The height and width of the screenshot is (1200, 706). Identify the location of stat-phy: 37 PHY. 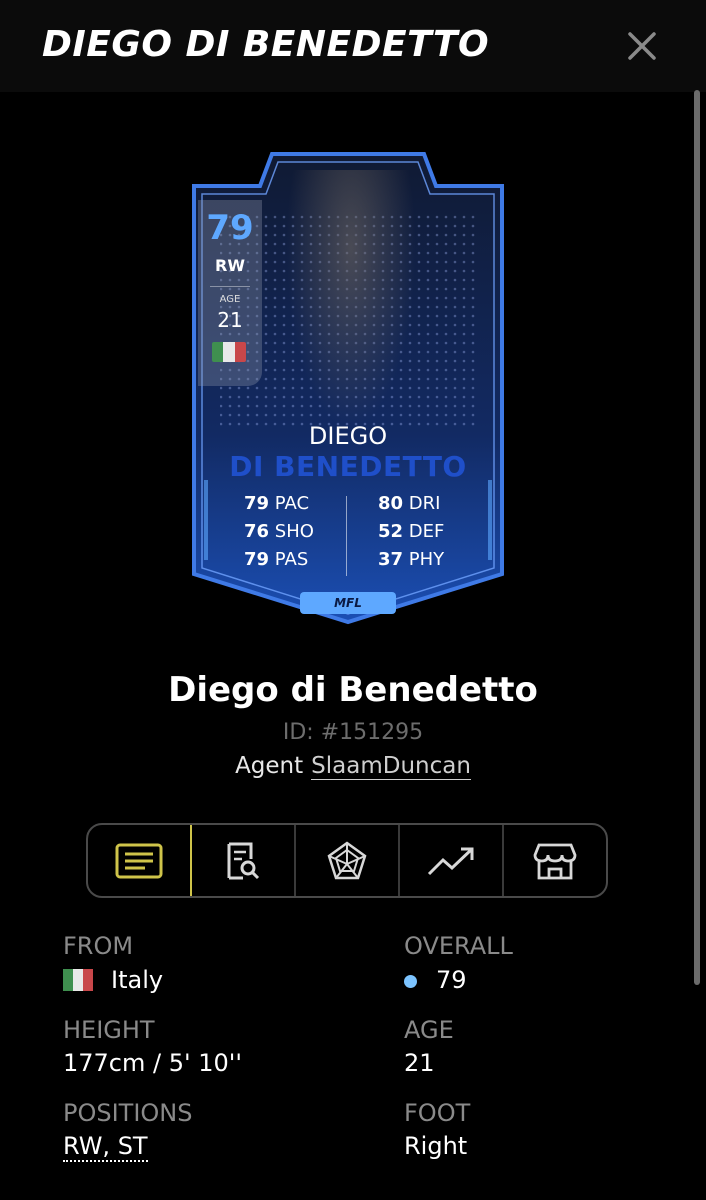
(411, 559).